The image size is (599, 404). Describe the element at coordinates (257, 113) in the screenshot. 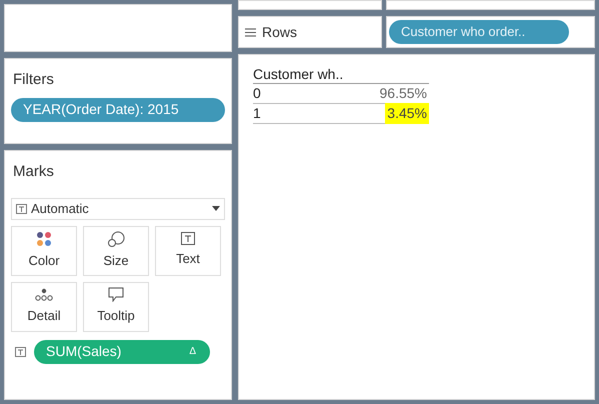

I see `row-key: 1` at that location.